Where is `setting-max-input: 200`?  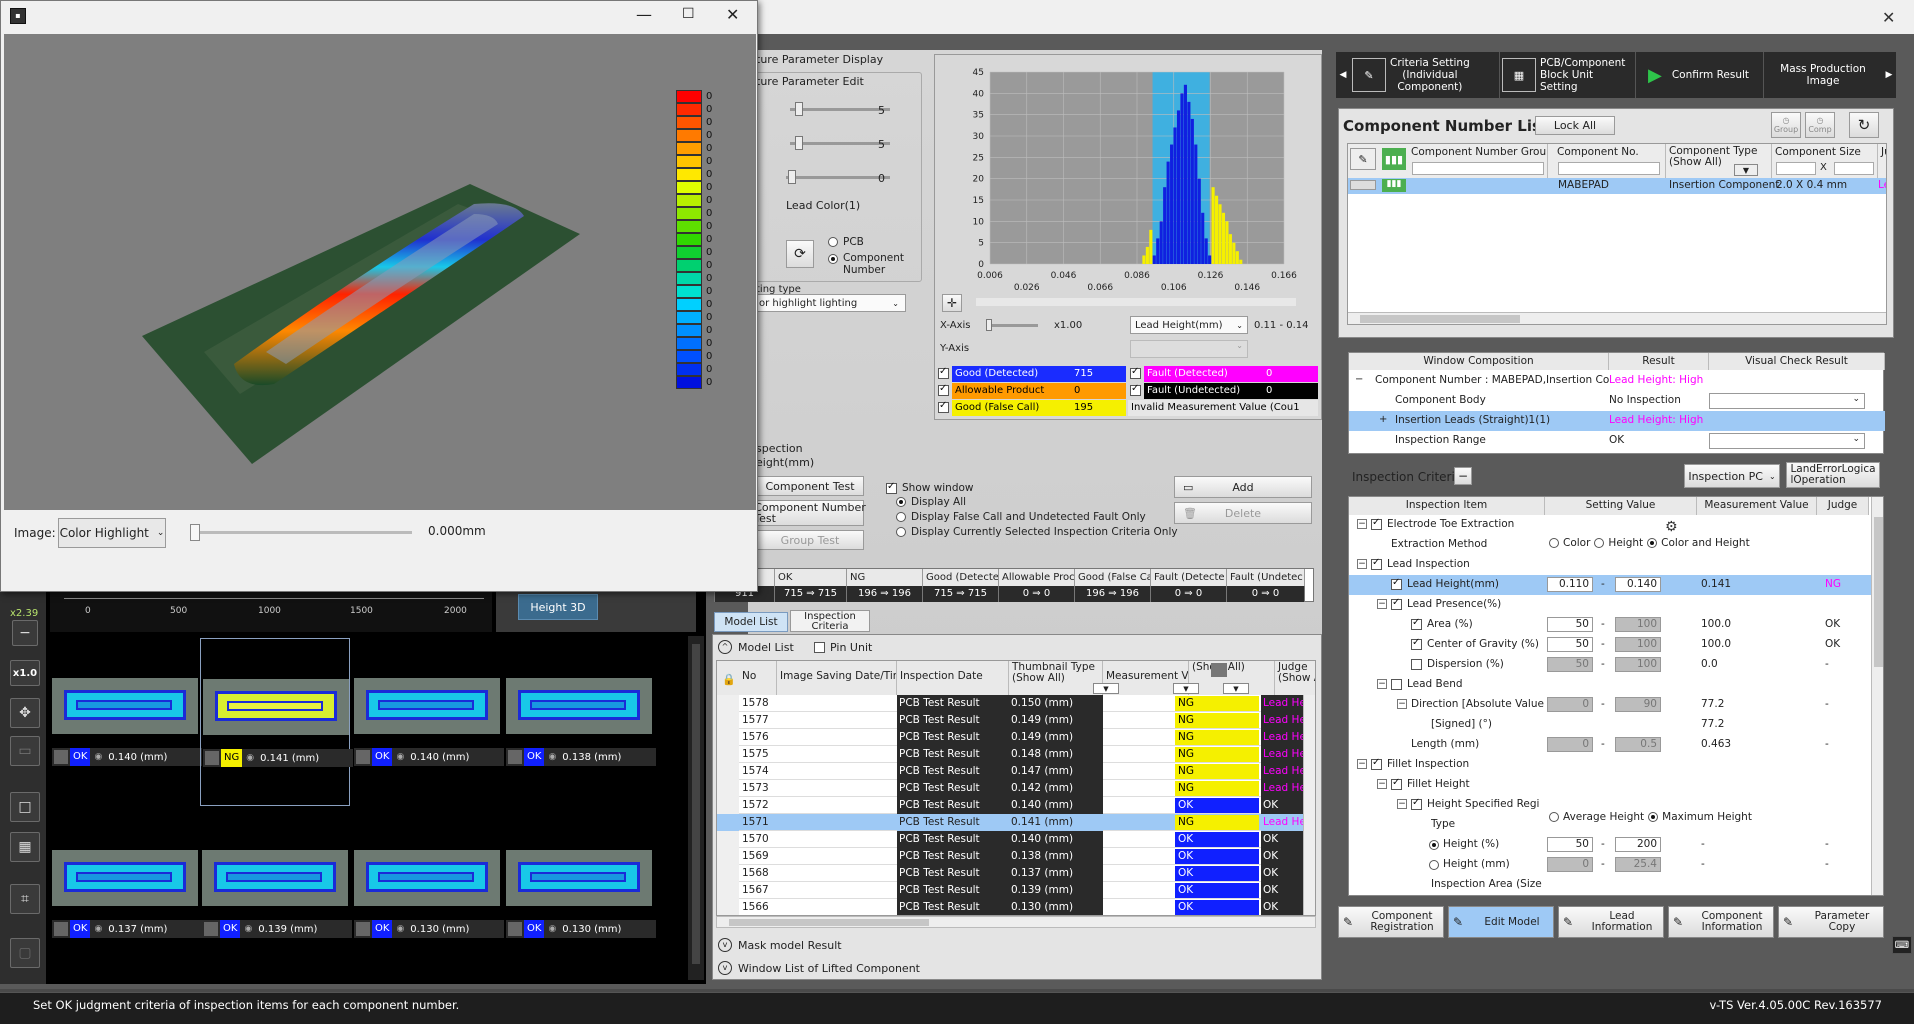
setting-max-input: 200 is located at coordinates (1638, 844).